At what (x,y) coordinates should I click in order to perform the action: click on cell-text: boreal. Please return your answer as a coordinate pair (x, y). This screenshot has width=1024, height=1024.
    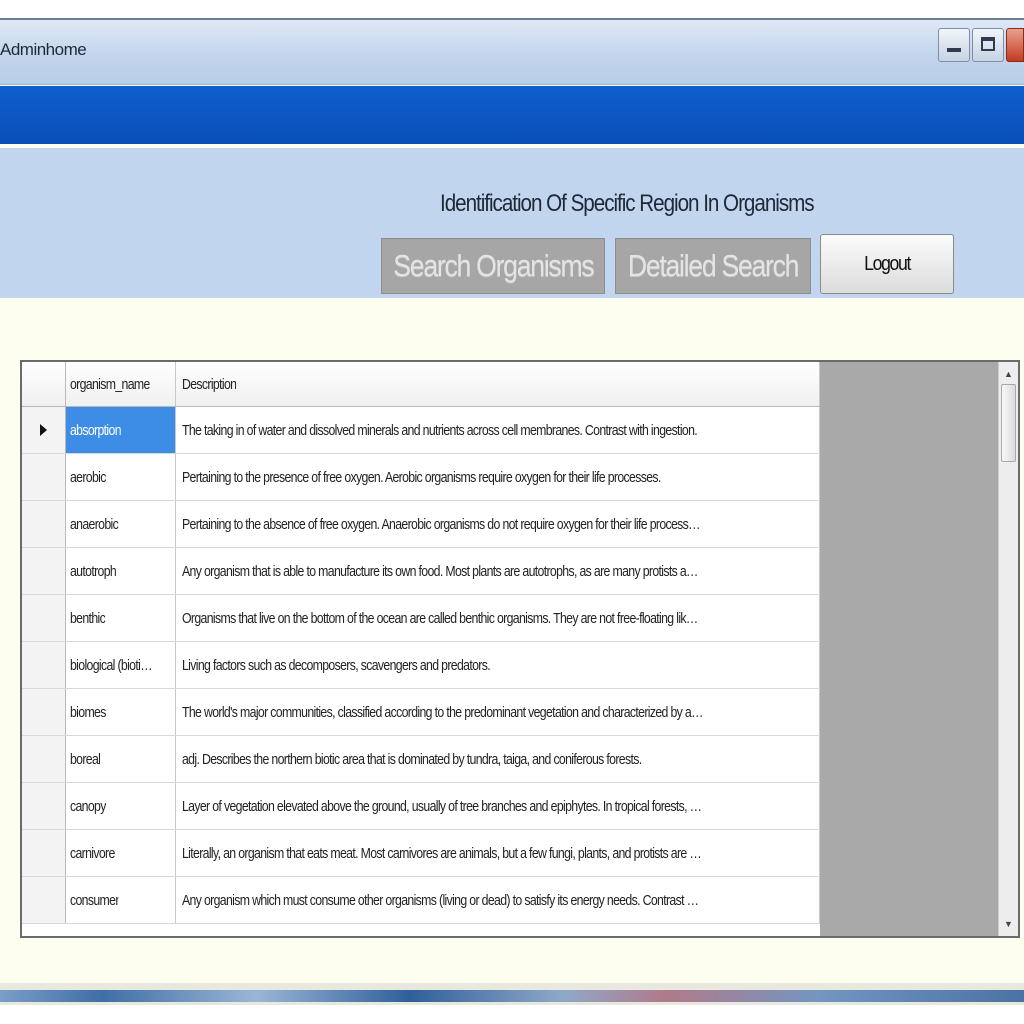
    Looking at the image, I should click on (85, 759).